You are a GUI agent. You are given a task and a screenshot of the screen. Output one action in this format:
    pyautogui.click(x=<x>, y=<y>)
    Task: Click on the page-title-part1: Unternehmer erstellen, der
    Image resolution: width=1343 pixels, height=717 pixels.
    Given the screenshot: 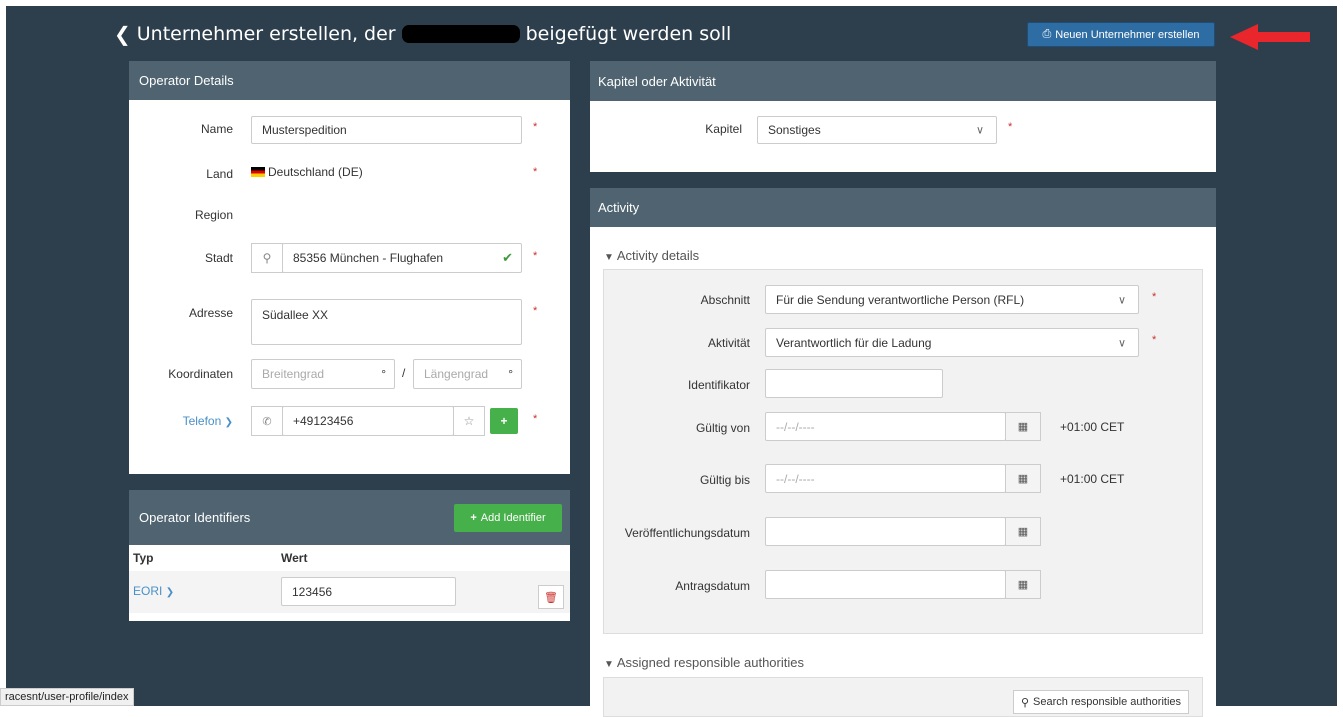 What is the action you would take?
    pyautogui.click(x=266, y=34)
    